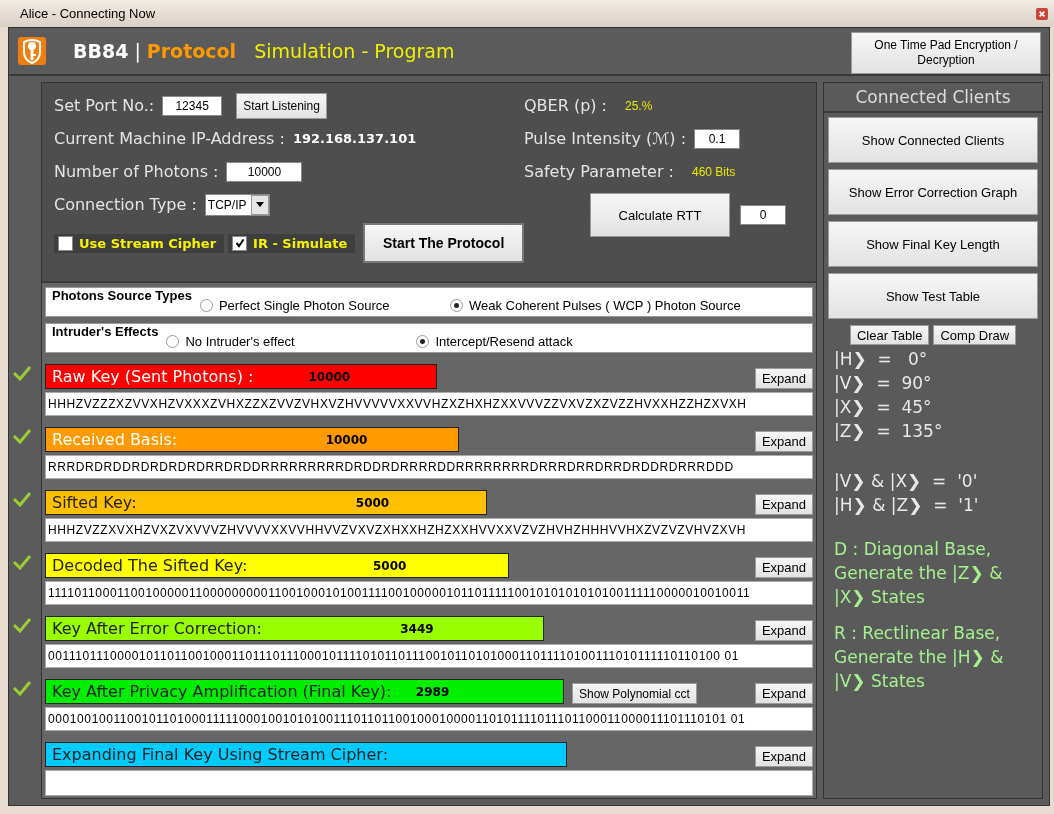  What do you see at coordinates (1042, 13) in the screenshot?
I see `close-icon` at bounding box center [1042, 13].